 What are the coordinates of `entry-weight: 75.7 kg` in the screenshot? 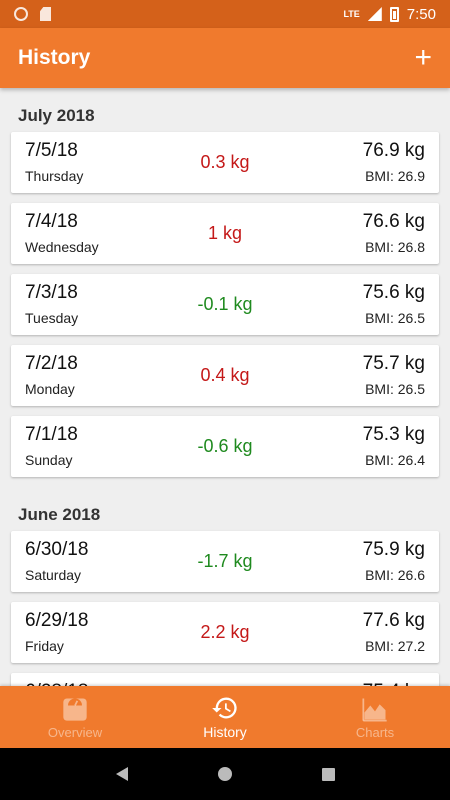 It's located at (393, 363).